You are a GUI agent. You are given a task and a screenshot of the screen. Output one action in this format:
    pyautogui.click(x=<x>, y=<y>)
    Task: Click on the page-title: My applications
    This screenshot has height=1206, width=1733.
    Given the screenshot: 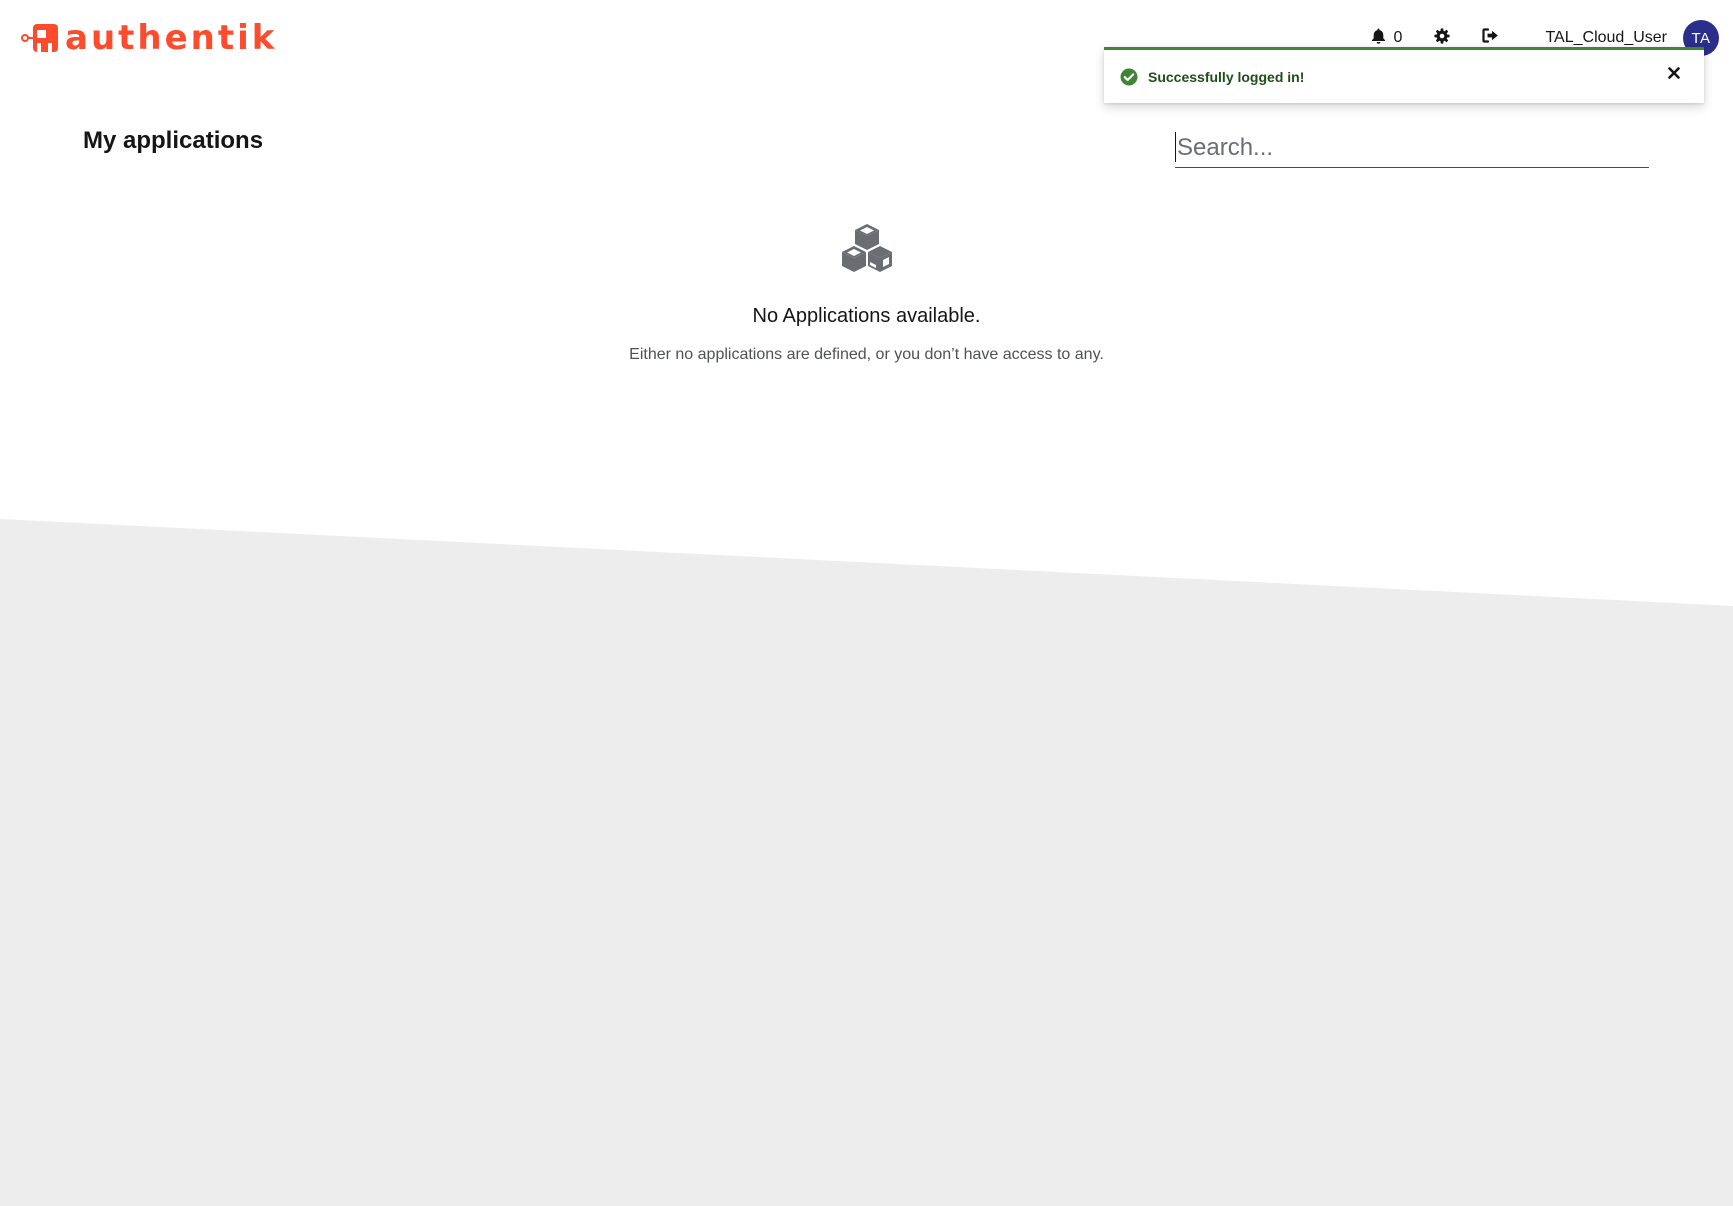 What is the action you would take?
    pyautogui.click(x=173, y=140)
    